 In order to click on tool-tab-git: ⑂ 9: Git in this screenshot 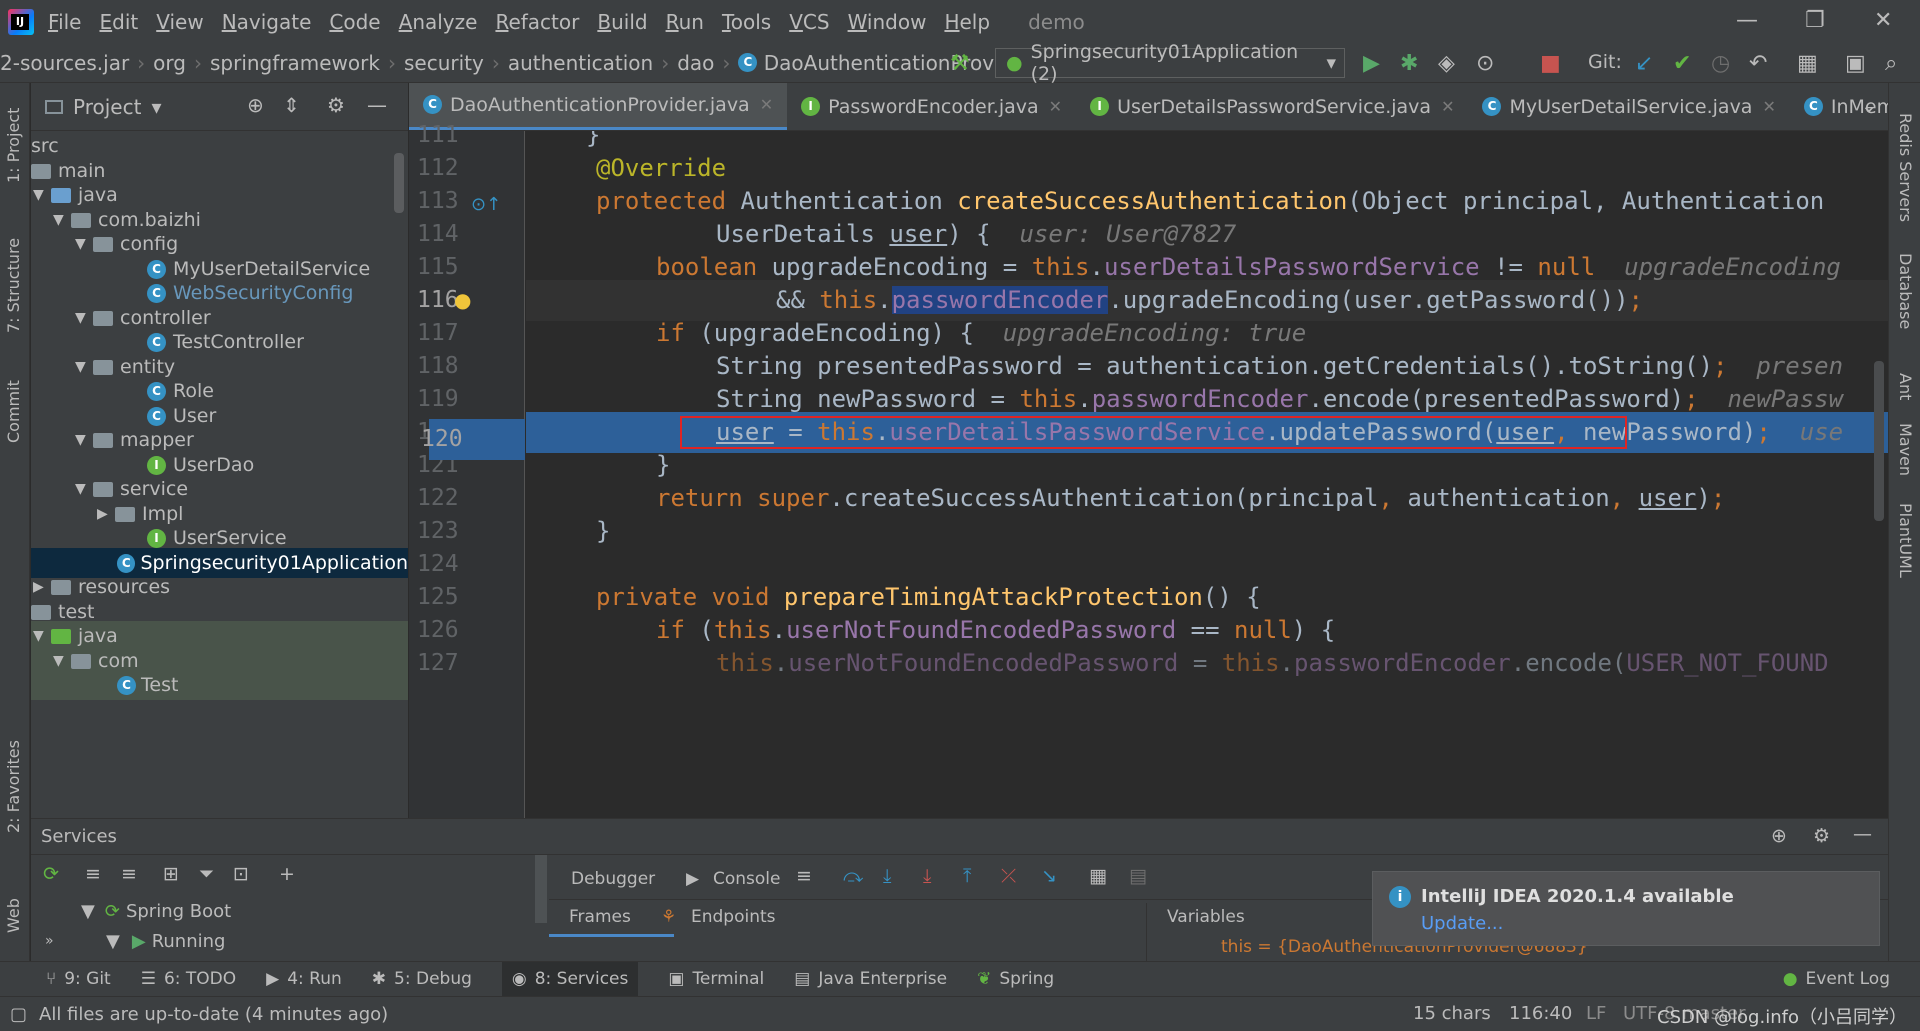, I will do `click(78, 979)`.